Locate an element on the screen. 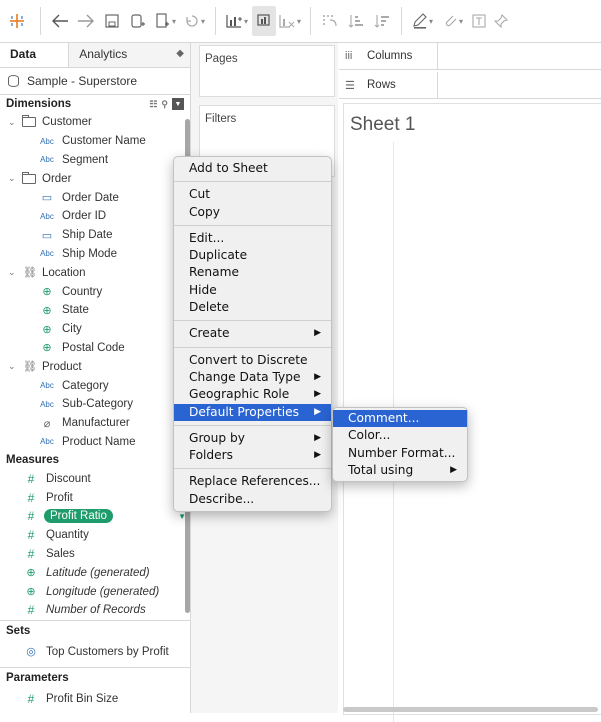  columns-shelf-label: Columns is located at coordinates (400, 56).